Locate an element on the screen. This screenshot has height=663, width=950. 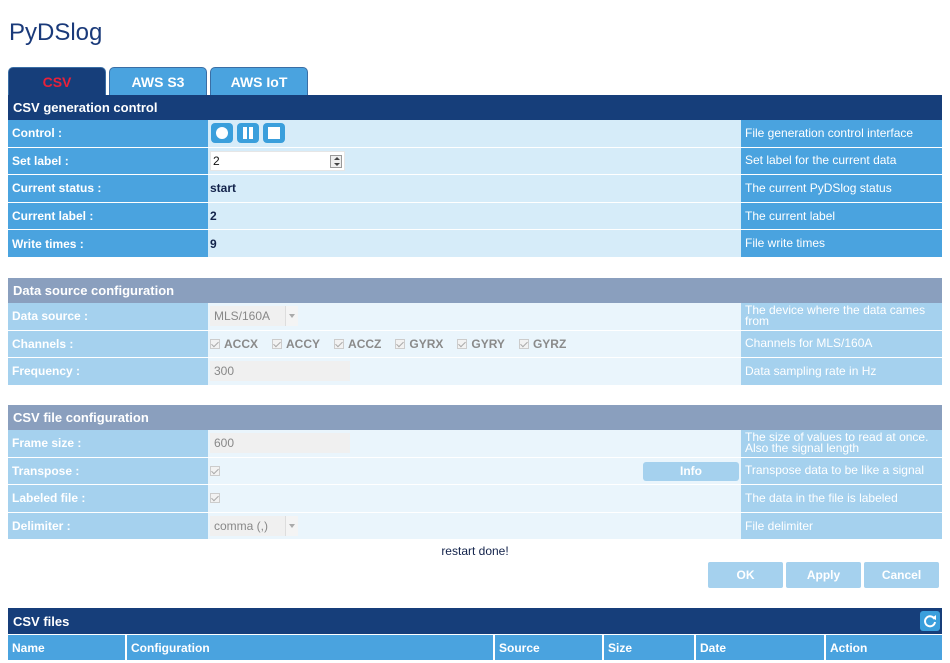
channels-list: ACCX ACCY ACCZ GYRX GYRY GYRZ is located at coordinates (474, 344).